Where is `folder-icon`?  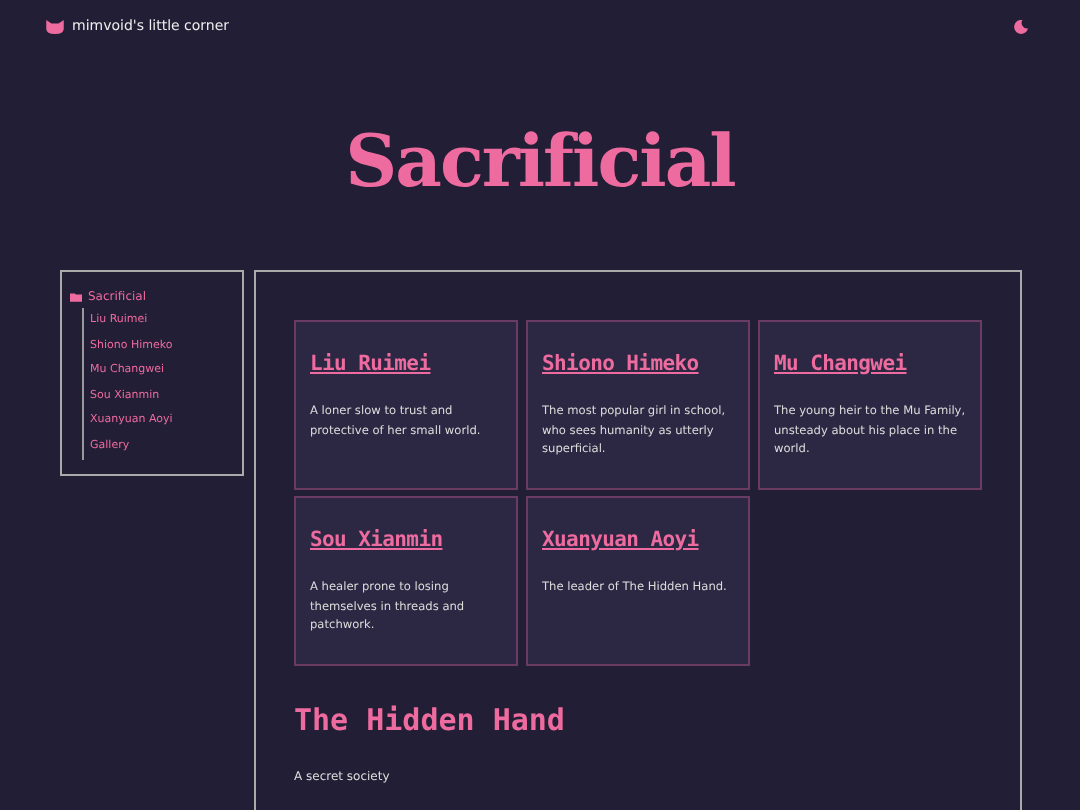
folder-icon is located at coordinates (76, 297).